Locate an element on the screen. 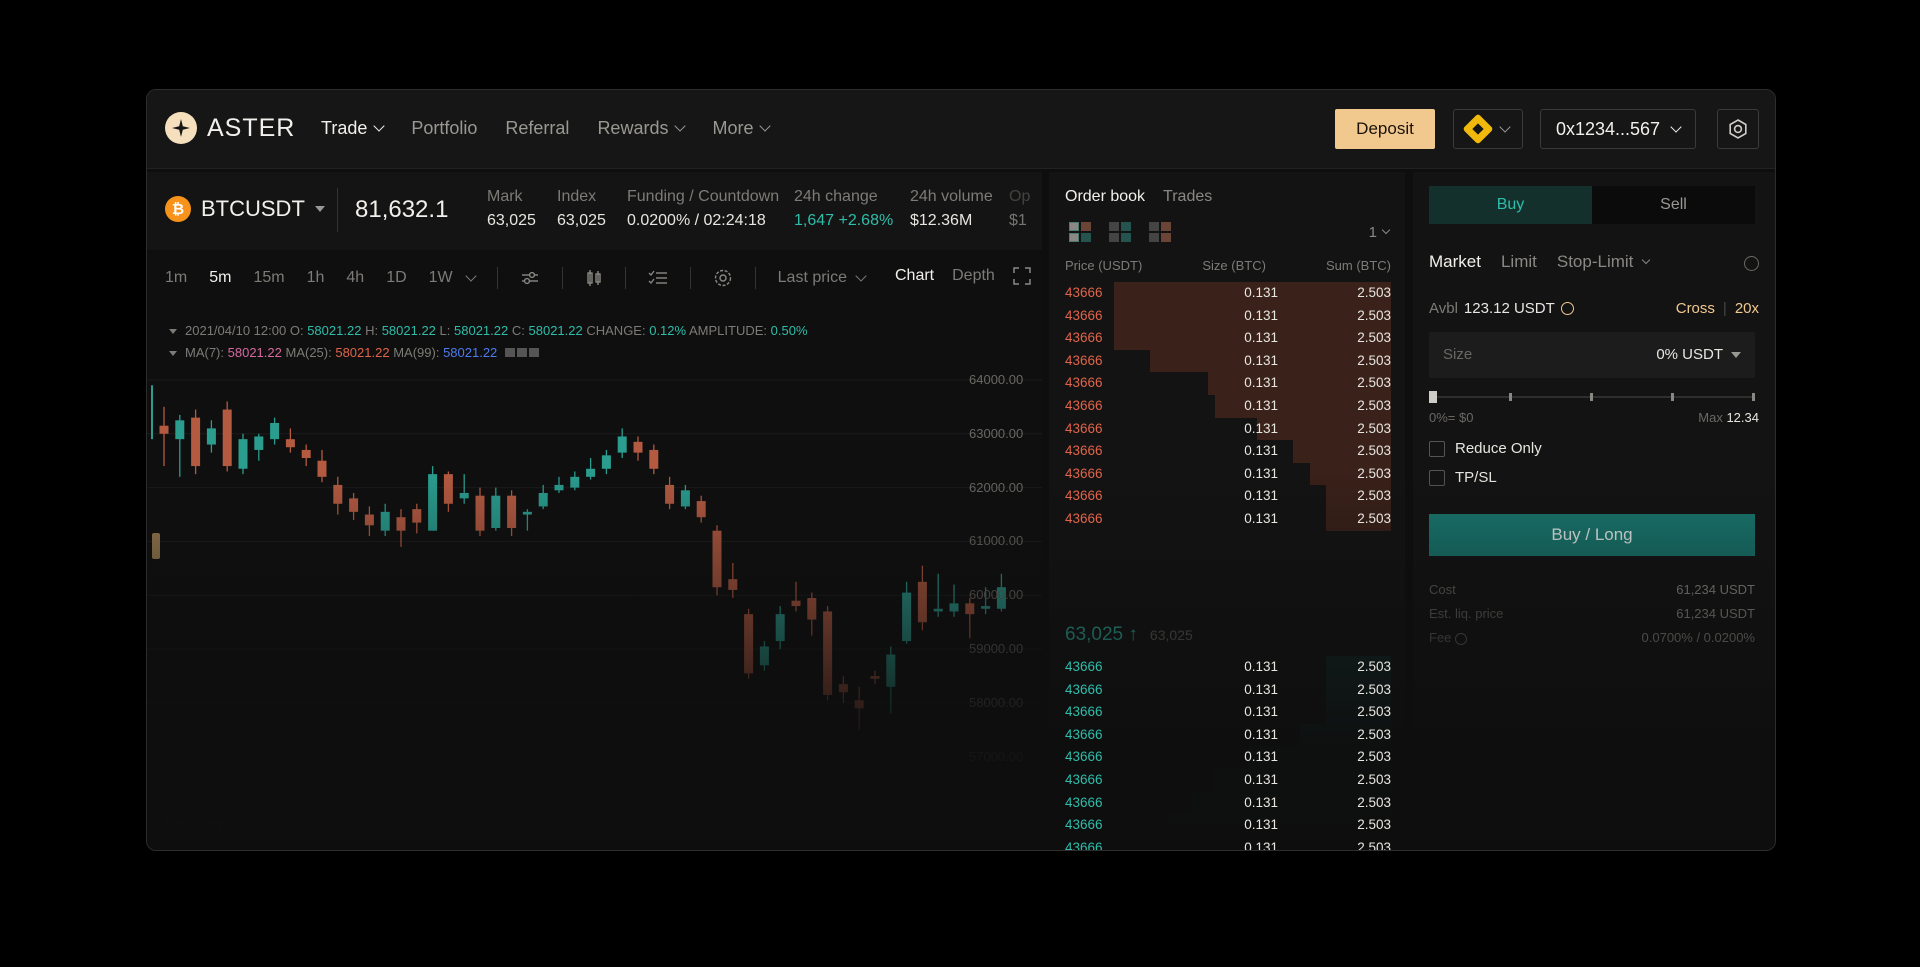 The height and width of the screenshot is (967, 1920). bids-only-view-icon is located at coordinates (1120, 232).